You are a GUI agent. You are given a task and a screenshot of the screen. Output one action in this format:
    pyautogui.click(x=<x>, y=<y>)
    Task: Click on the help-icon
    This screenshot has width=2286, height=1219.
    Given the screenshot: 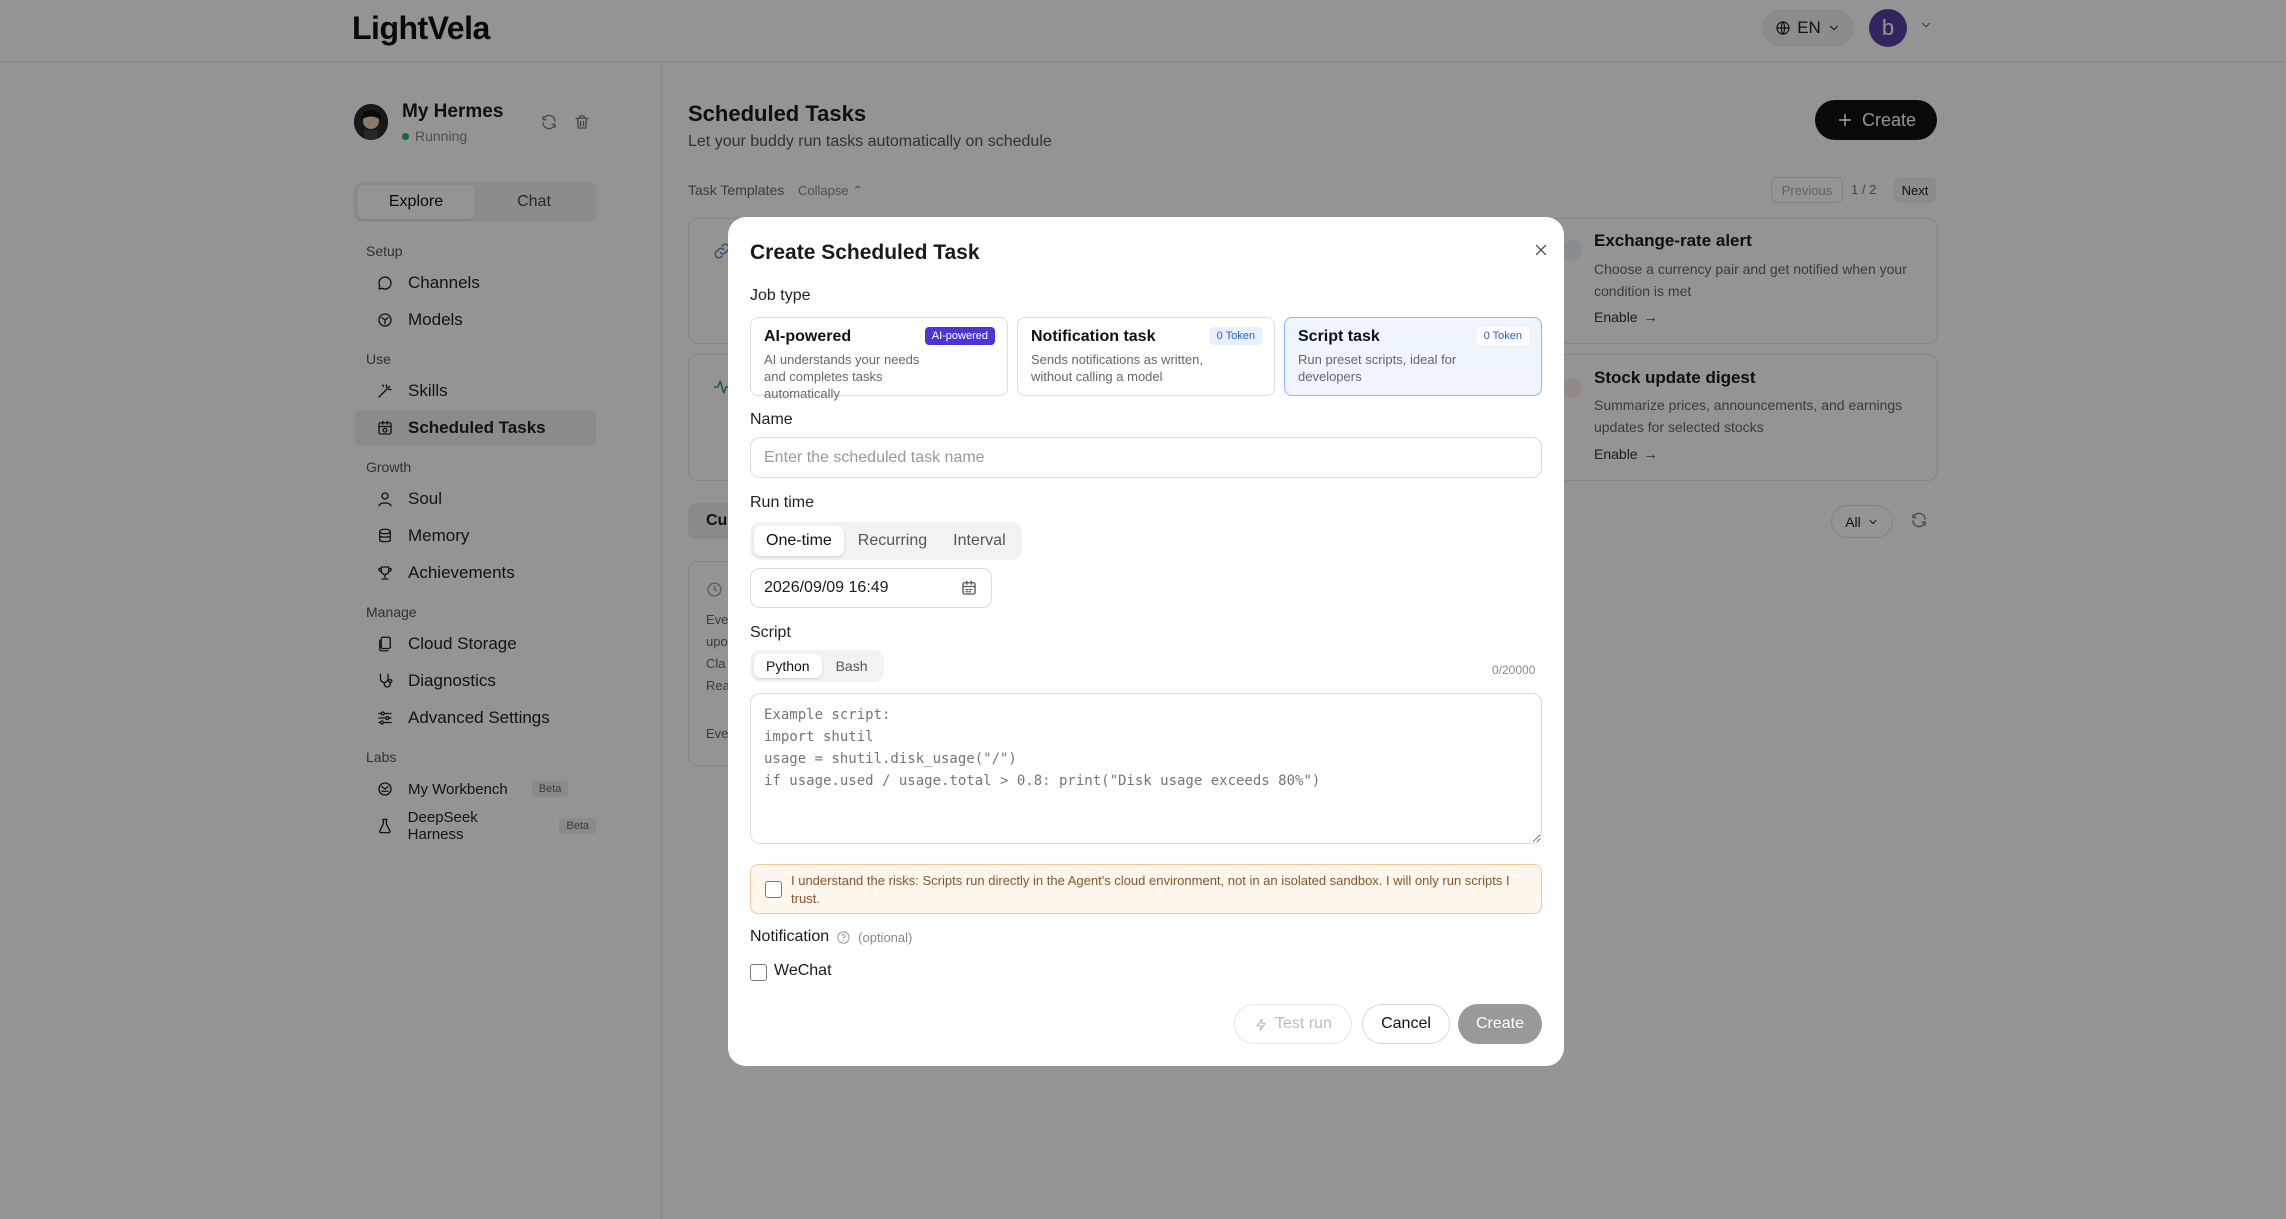 What is the action you would take?
    pyautogui.click(x=843, y=937)
    